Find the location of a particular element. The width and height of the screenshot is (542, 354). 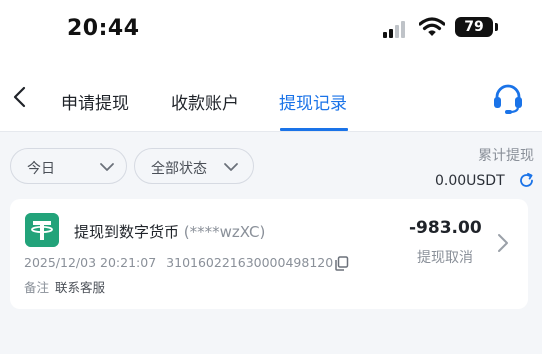

battery-level: 79 is located at coordinates (474, 27).